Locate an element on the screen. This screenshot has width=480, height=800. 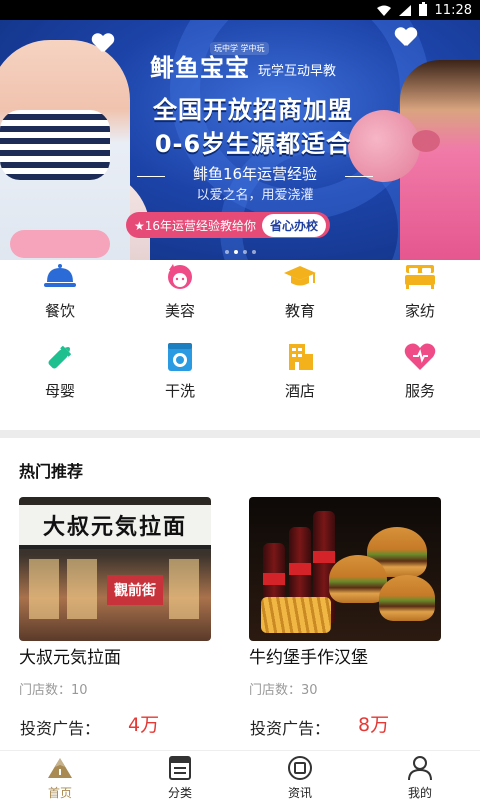
bed-icon is located at coordinates (420, 277).